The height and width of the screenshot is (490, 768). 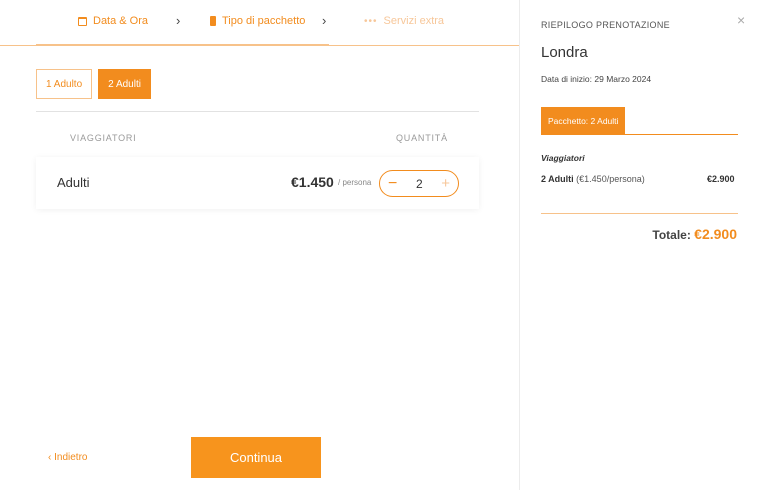 I want to click on summary-heading: RIEPILOGO PRENOTAZIONE, so click(x=605, y=25).